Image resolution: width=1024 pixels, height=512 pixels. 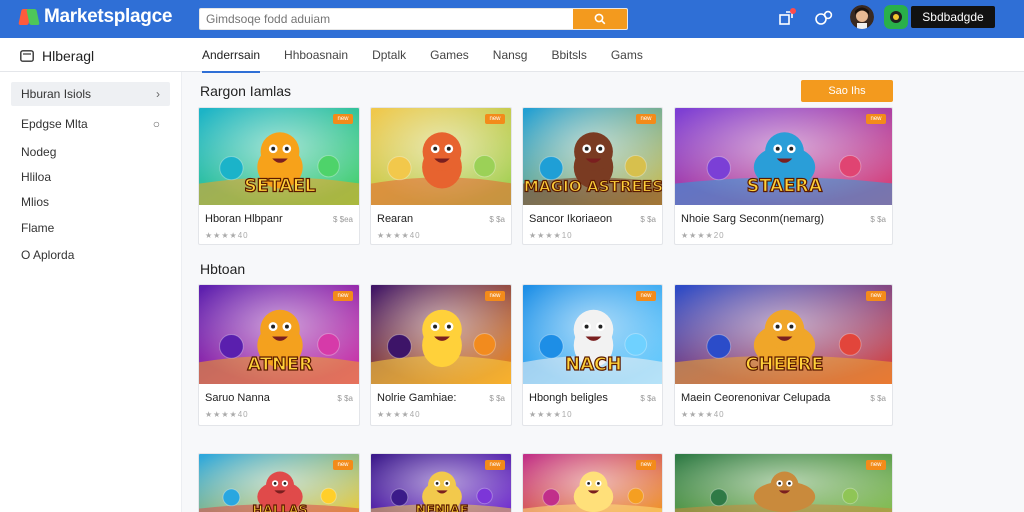 I want to click on game-card: HALLAS new, so click(x=279, y=482).